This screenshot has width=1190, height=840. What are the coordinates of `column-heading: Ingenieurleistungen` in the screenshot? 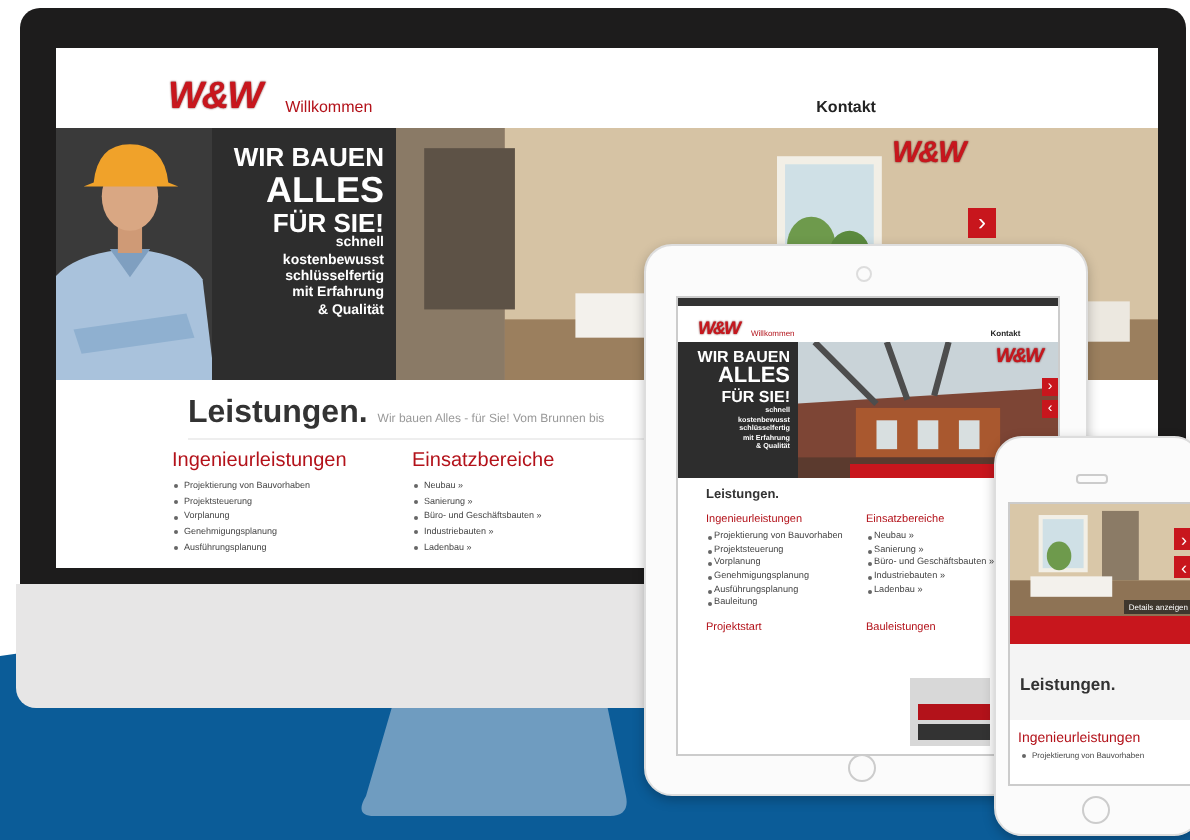 It's located at (260, 461).